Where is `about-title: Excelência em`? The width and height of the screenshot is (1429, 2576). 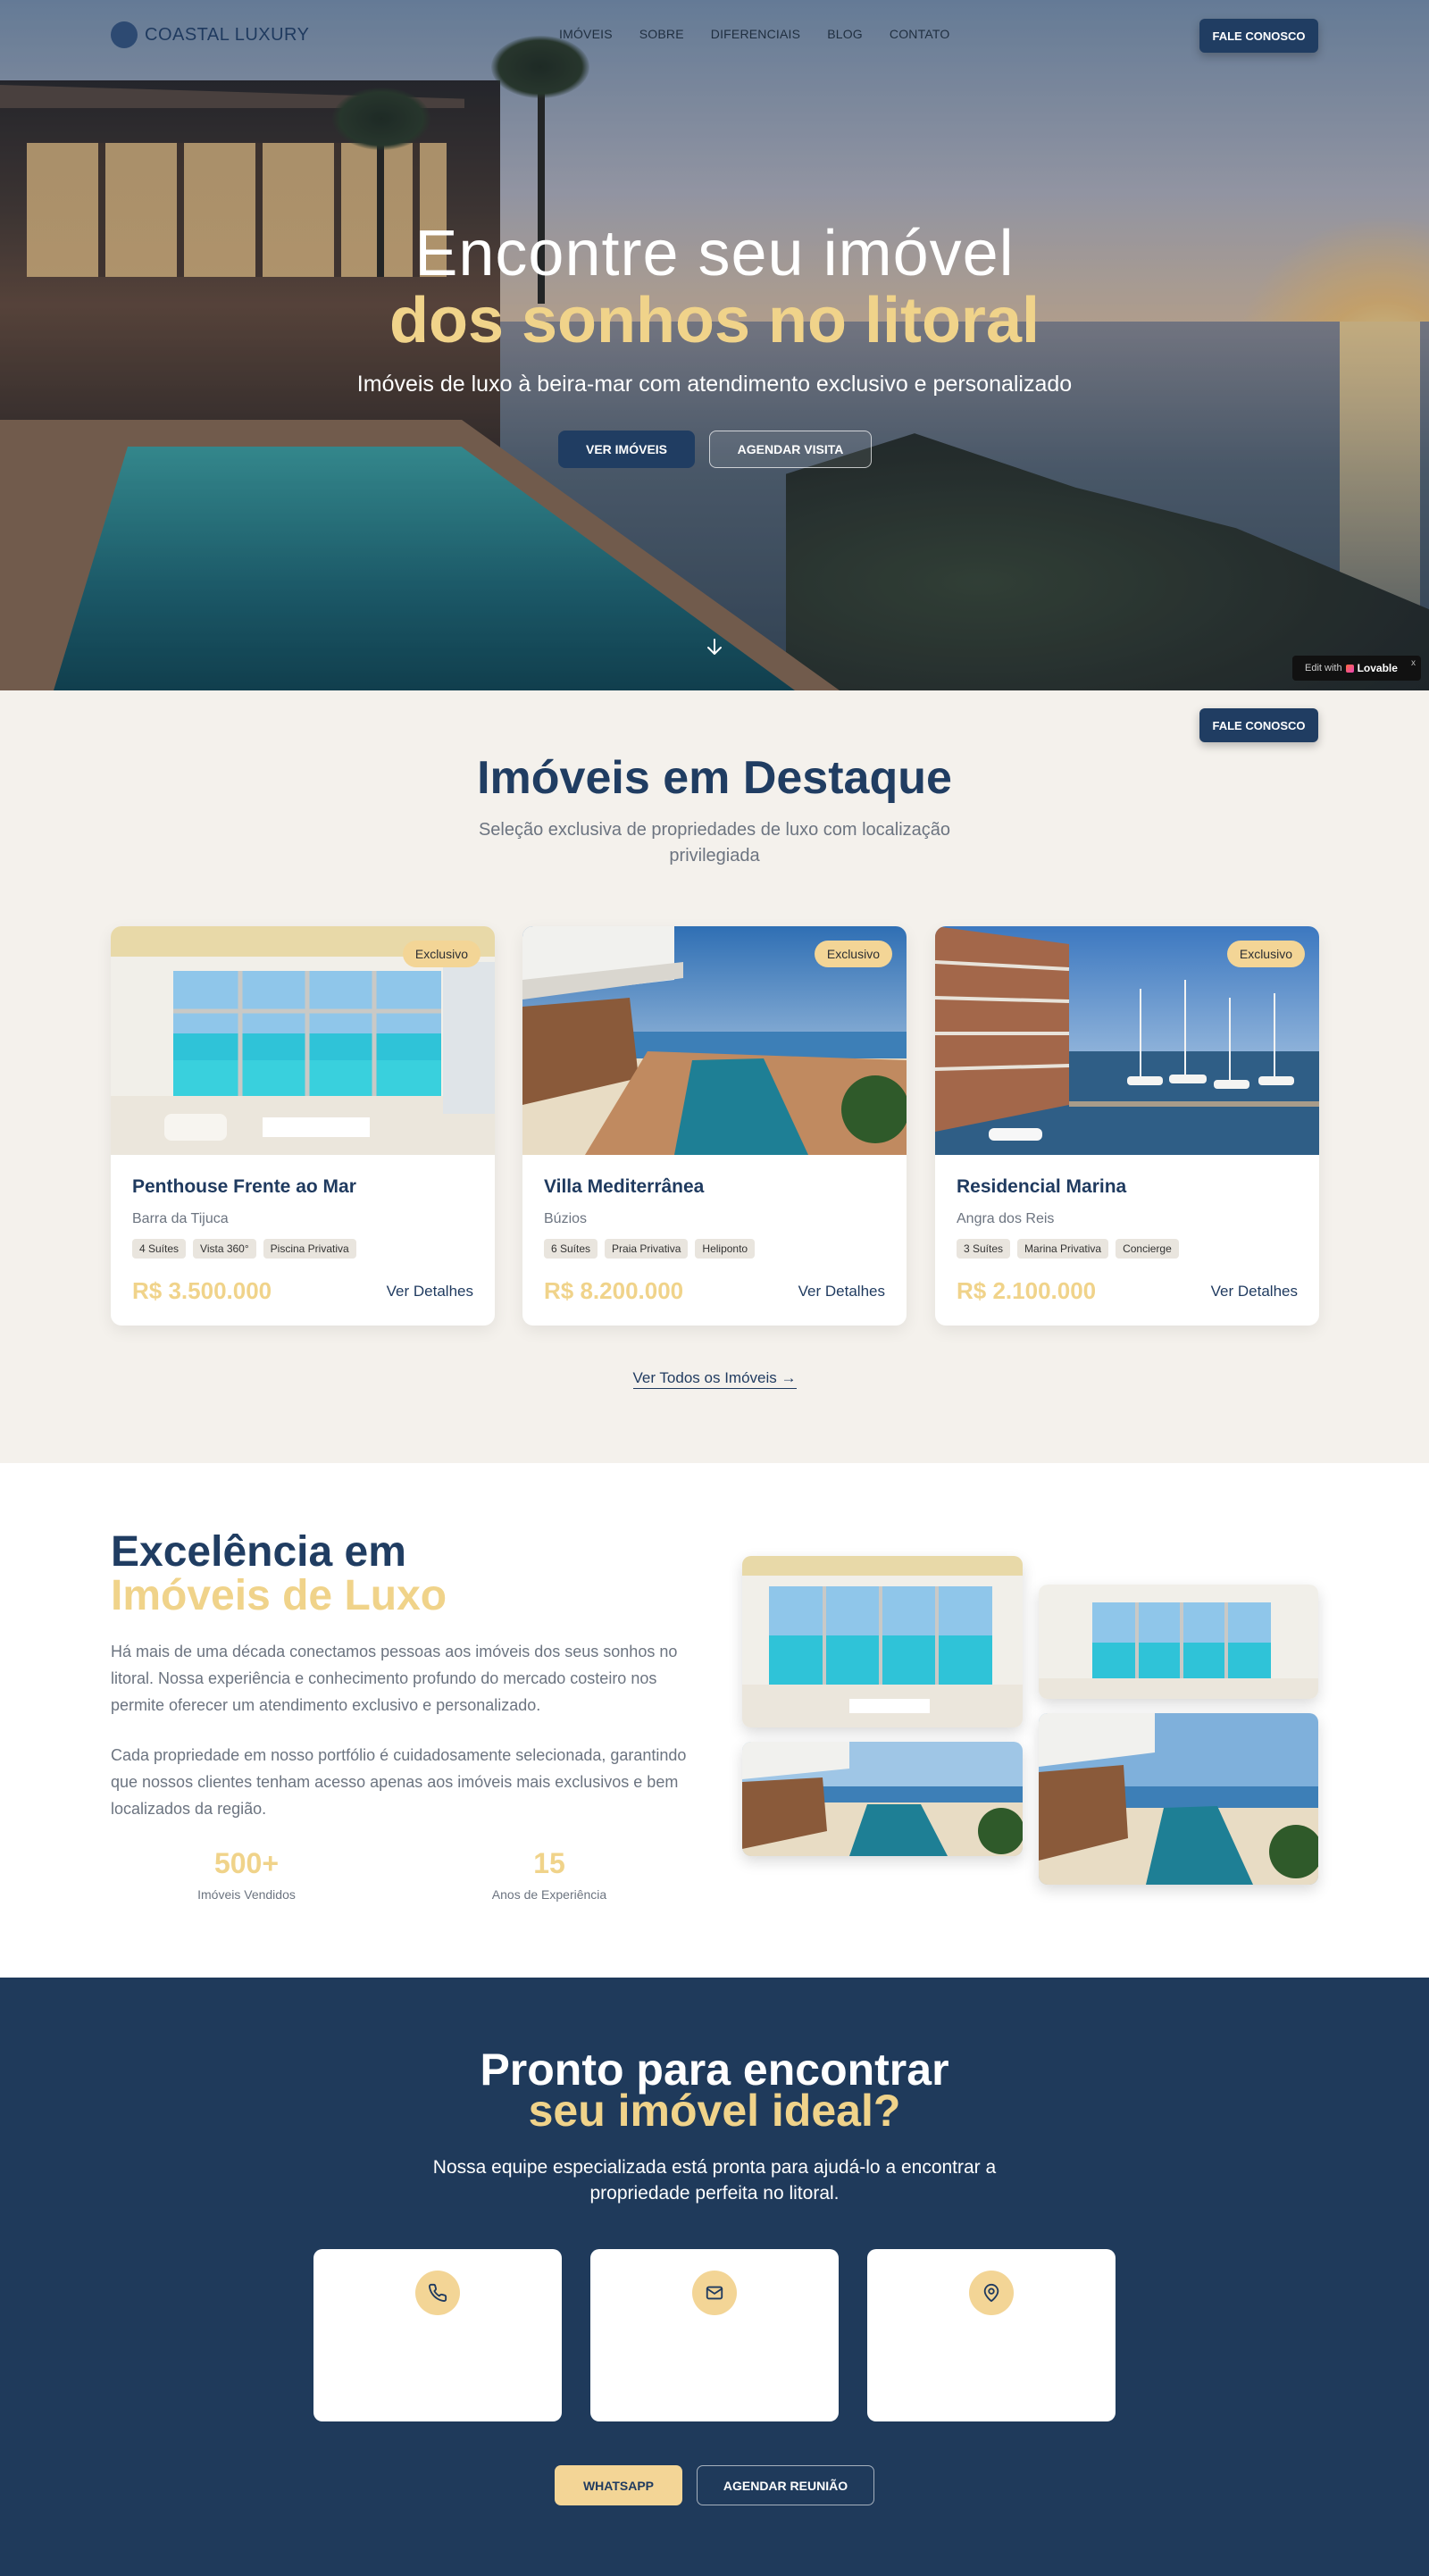 about-title: Excelência em is located at coordinates (258, 1552).